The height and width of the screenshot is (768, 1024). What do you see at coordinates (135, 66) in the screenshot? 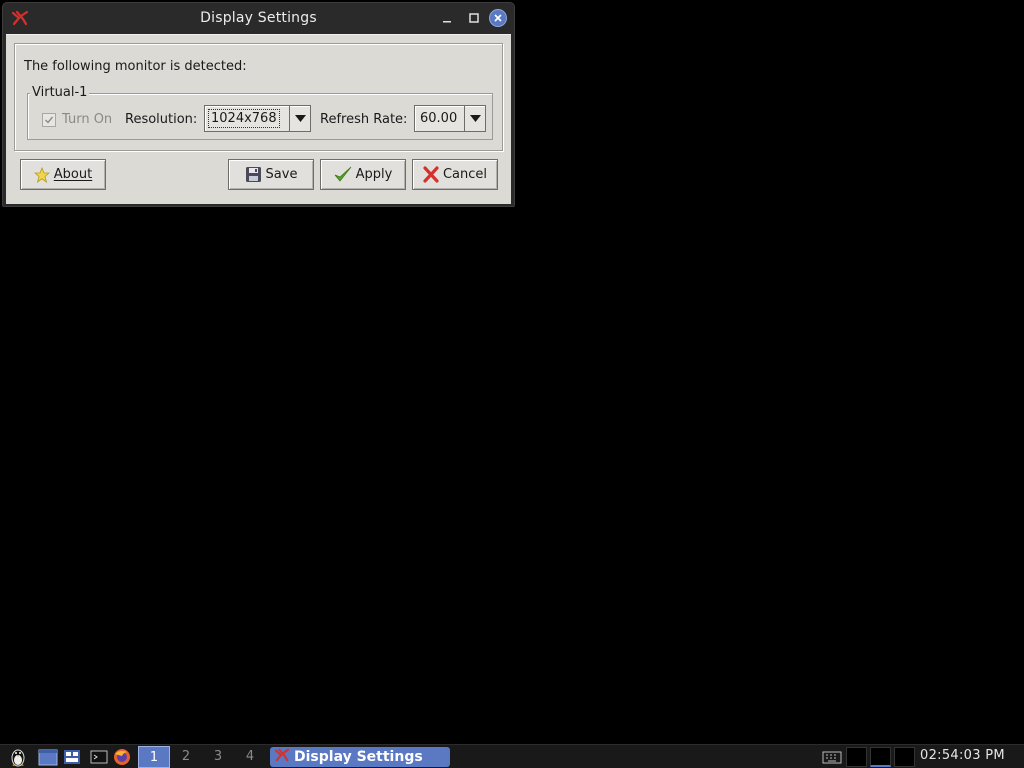
I see `detect-label: The following monitor is detected:` at bounding box center [135, 66].